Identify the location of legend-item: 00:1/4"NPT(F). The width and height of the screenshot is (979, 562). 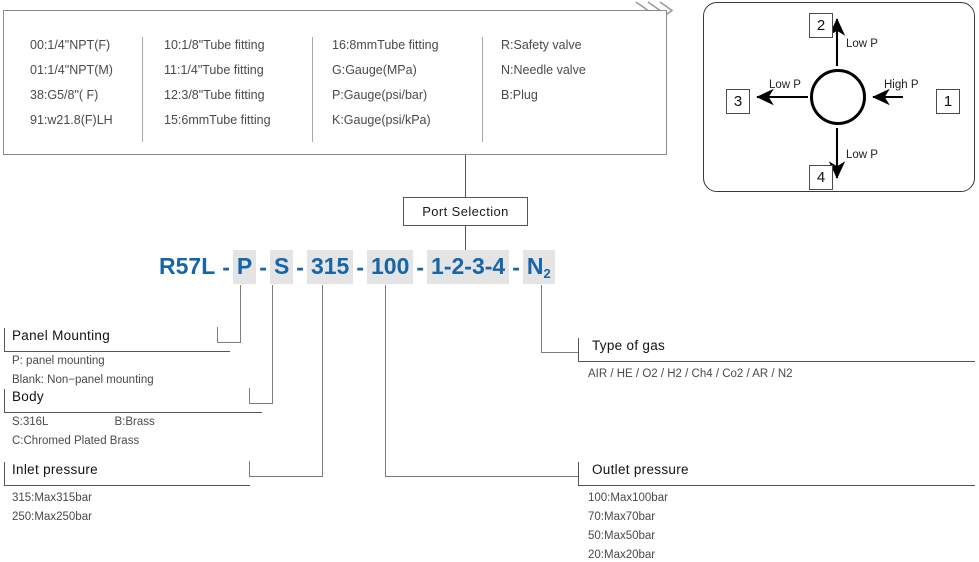
(70, 45).